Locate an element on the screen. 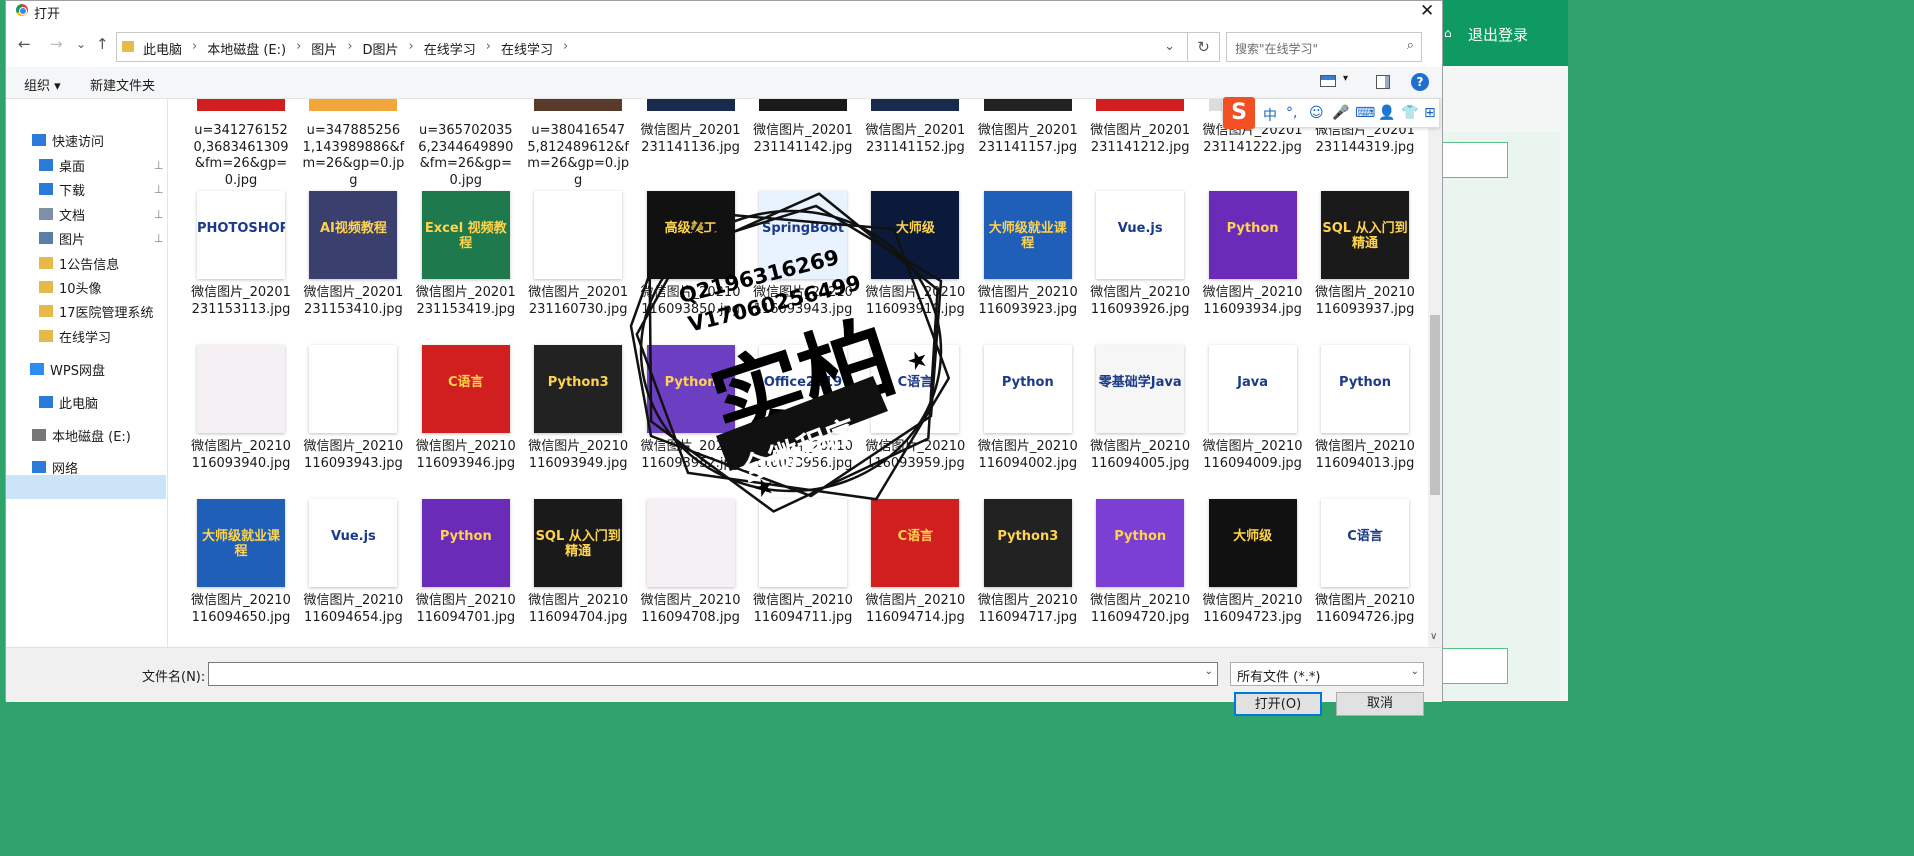  vertical-scrollbar: ∨ is located at coordinates (1435, 373).